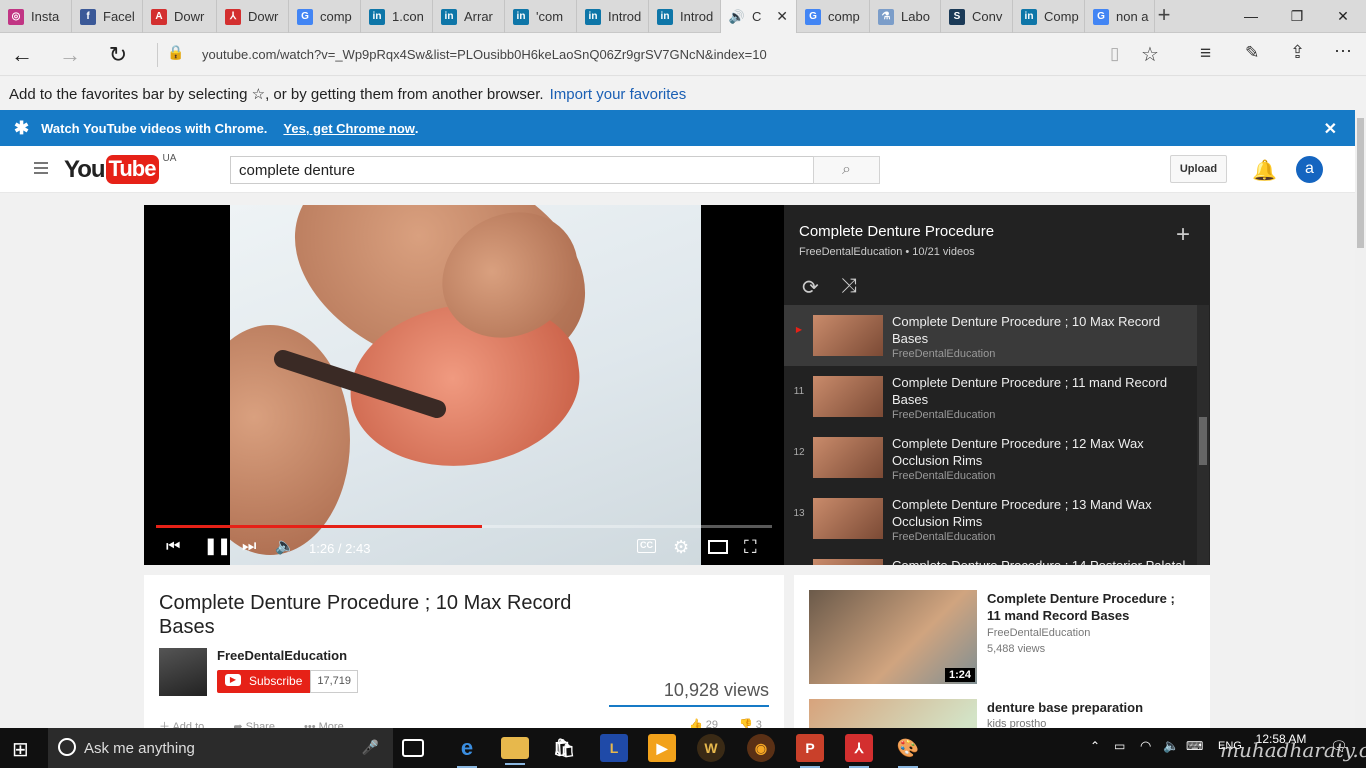 Image resolution: width=1366 pixels, height=768 pixels. Describe the element at coordinates (846, 170) in the screenshot. I see `search-button: ⌕` at that location.